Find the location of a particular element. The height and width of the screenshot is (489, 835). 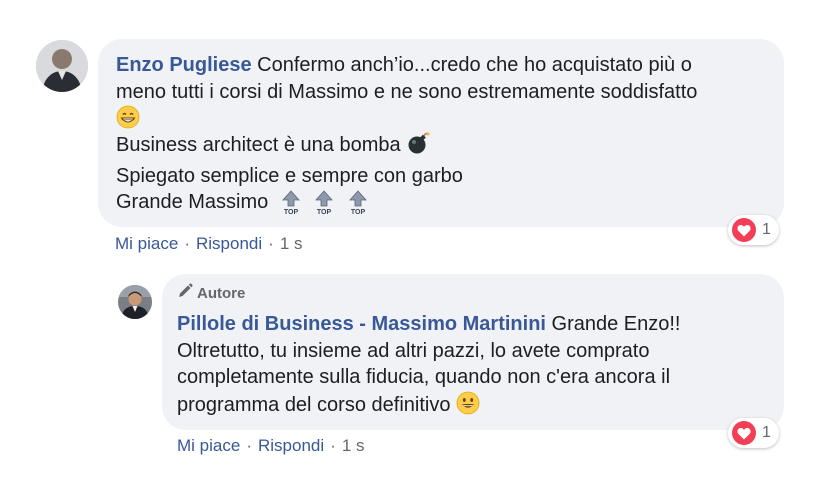

avatar-enzo is located at coordinates (62, 66).